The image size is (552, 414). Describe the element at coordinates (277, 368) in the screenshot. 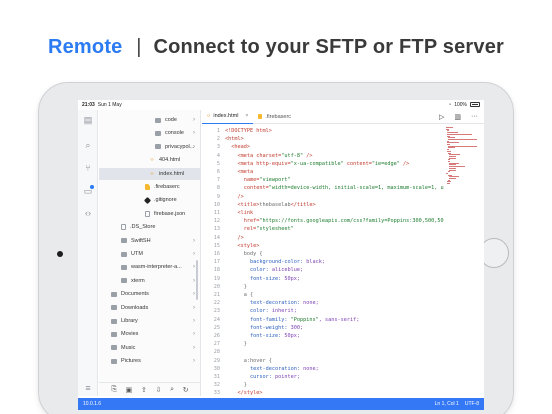

I see `code-token: text-decoration:` at that location.